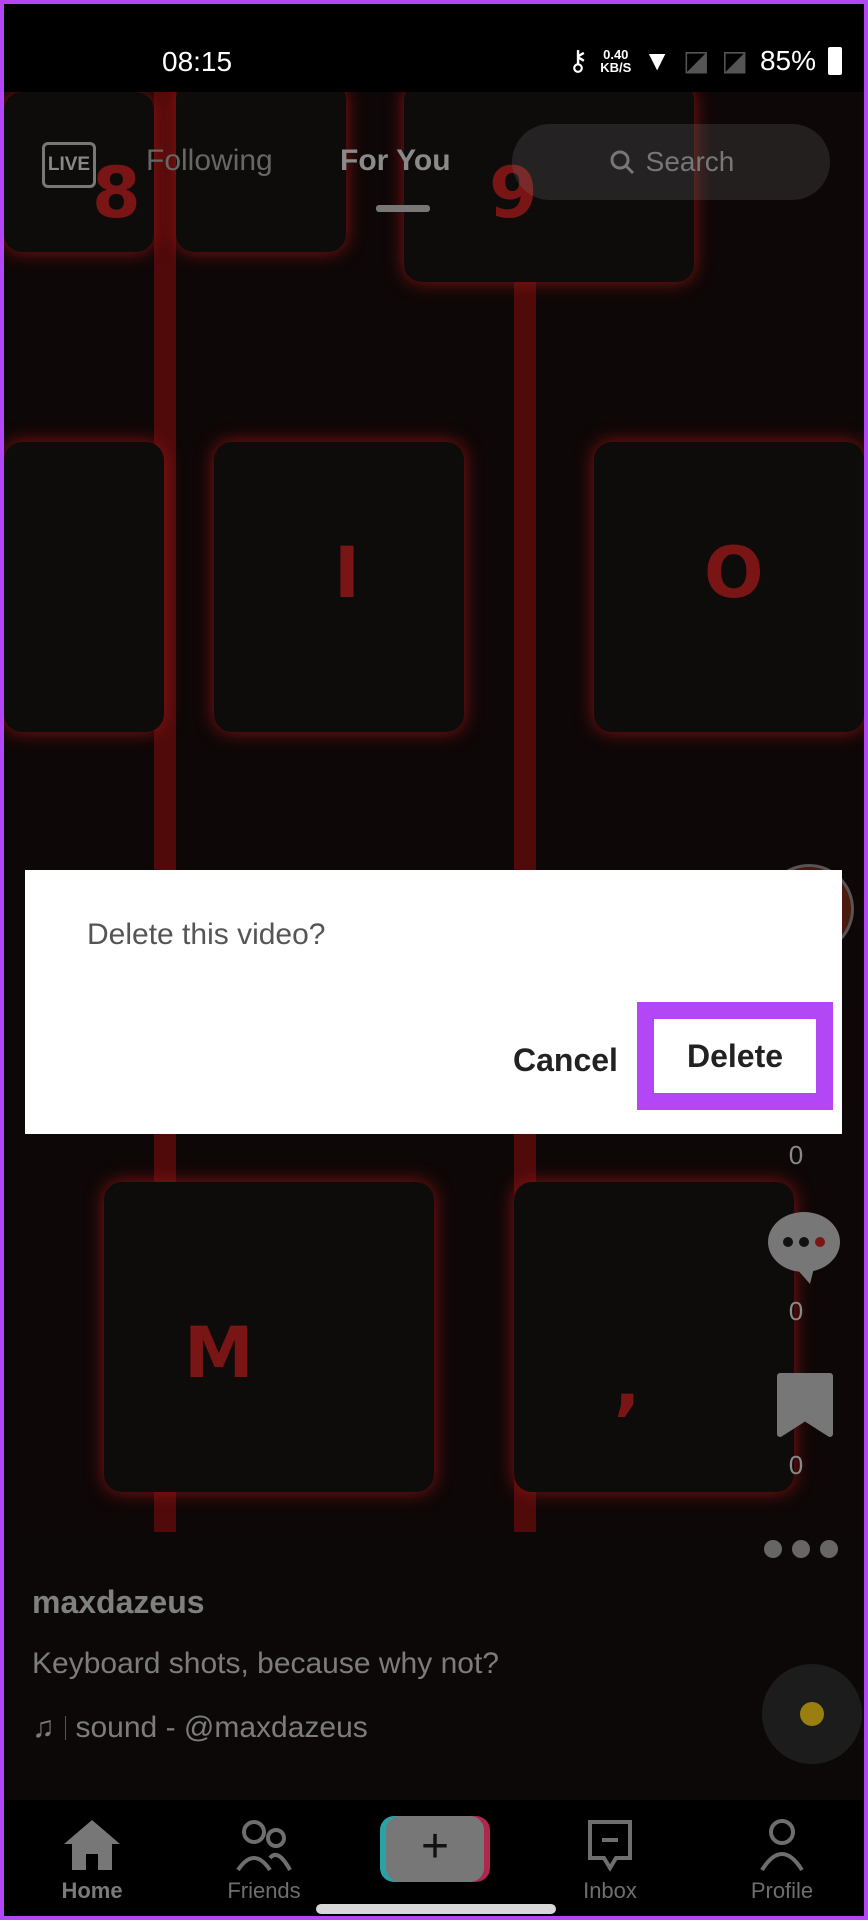  What do you see at coordinates (796, 1311) in the screenshot?
I see `comment-count: 0` at bounding box center [796, 1311].